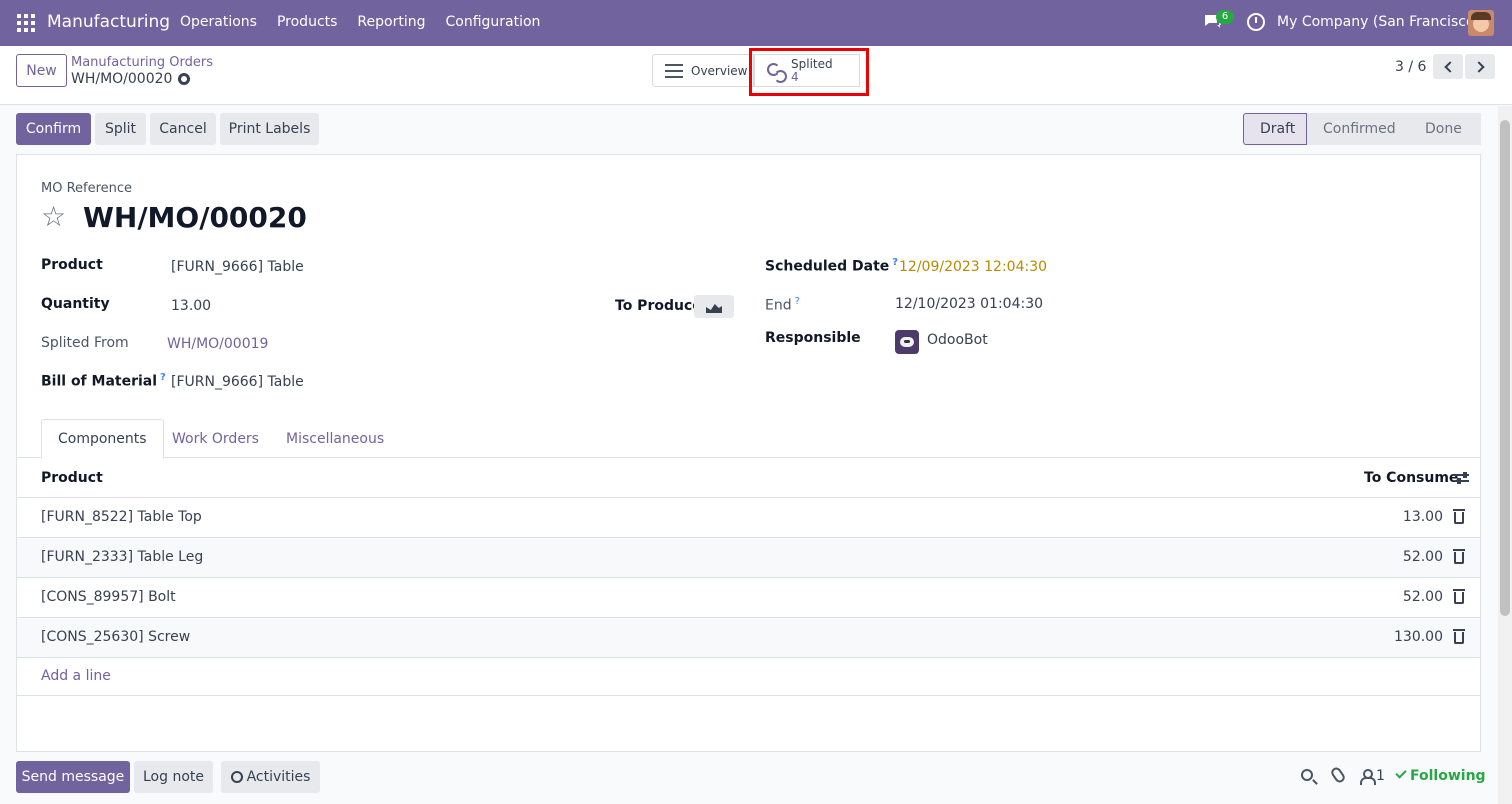 The image size is (1512, 804). Describe the element at coordinates (957, 340) in the screenshot. I see `responsible-field: OdooBot` at that location.